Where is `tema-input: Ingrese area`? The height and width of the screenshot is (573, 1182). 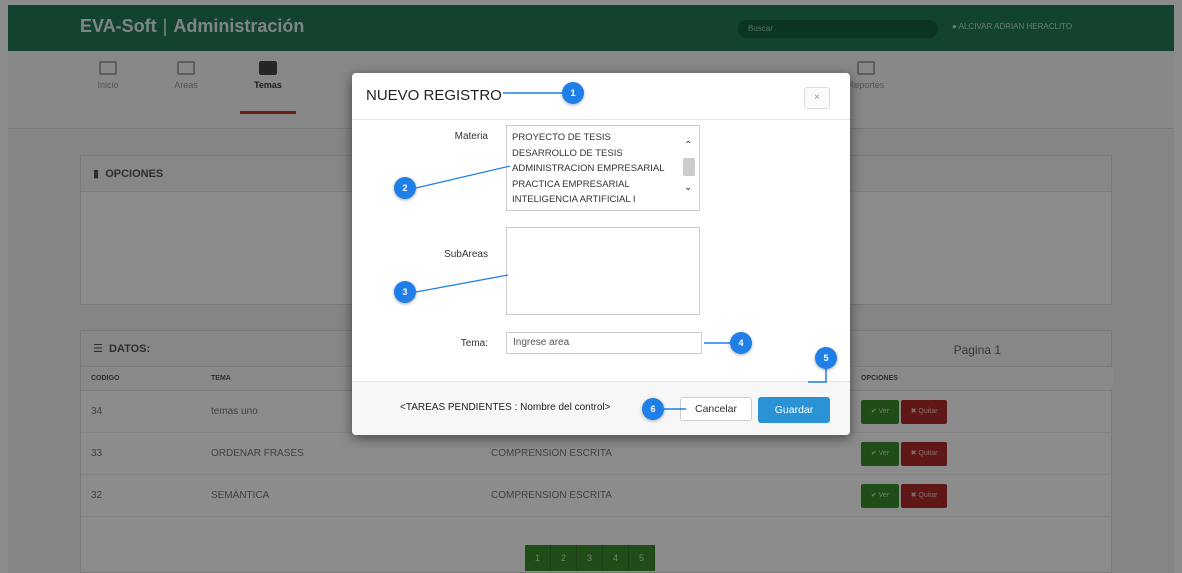
tema-input: Ingrese area is located at coordinates (604, 343).